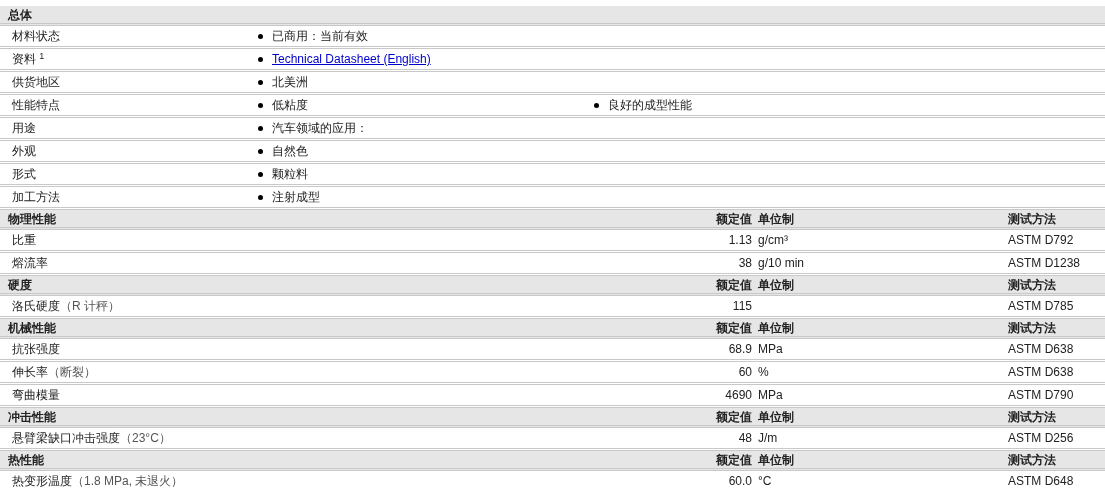  What do you see at coordinates (36, 306) in the screenshot?
I see `property-name: 洛氏硬度` at bounding box center [36, 306].